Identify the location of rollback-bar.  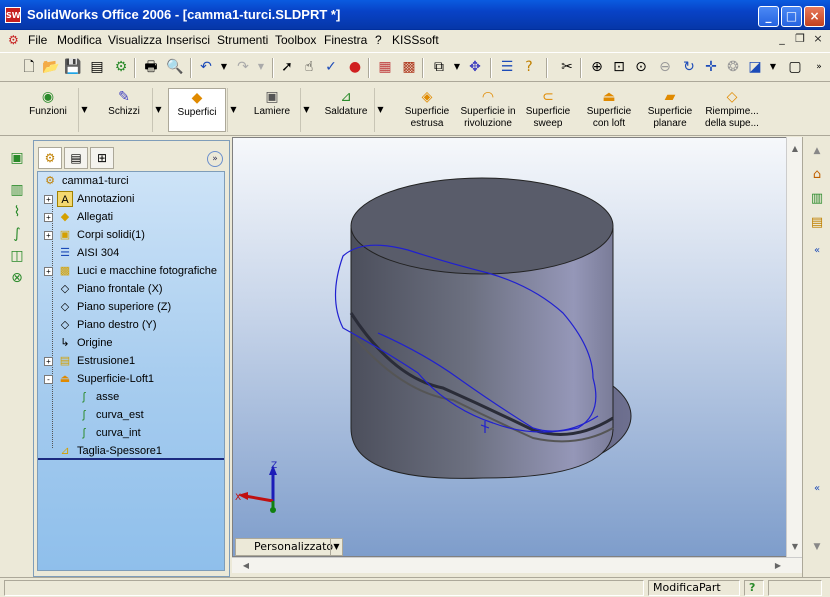
(131, 459).